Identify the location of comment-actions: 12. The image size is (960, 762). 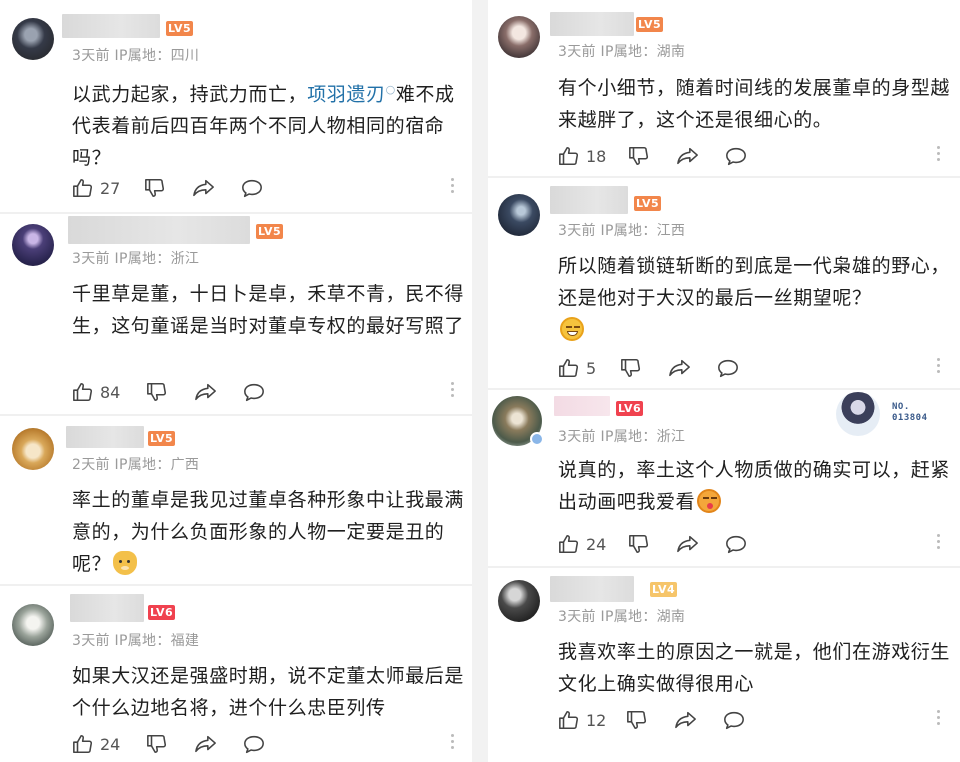
(724, 720).